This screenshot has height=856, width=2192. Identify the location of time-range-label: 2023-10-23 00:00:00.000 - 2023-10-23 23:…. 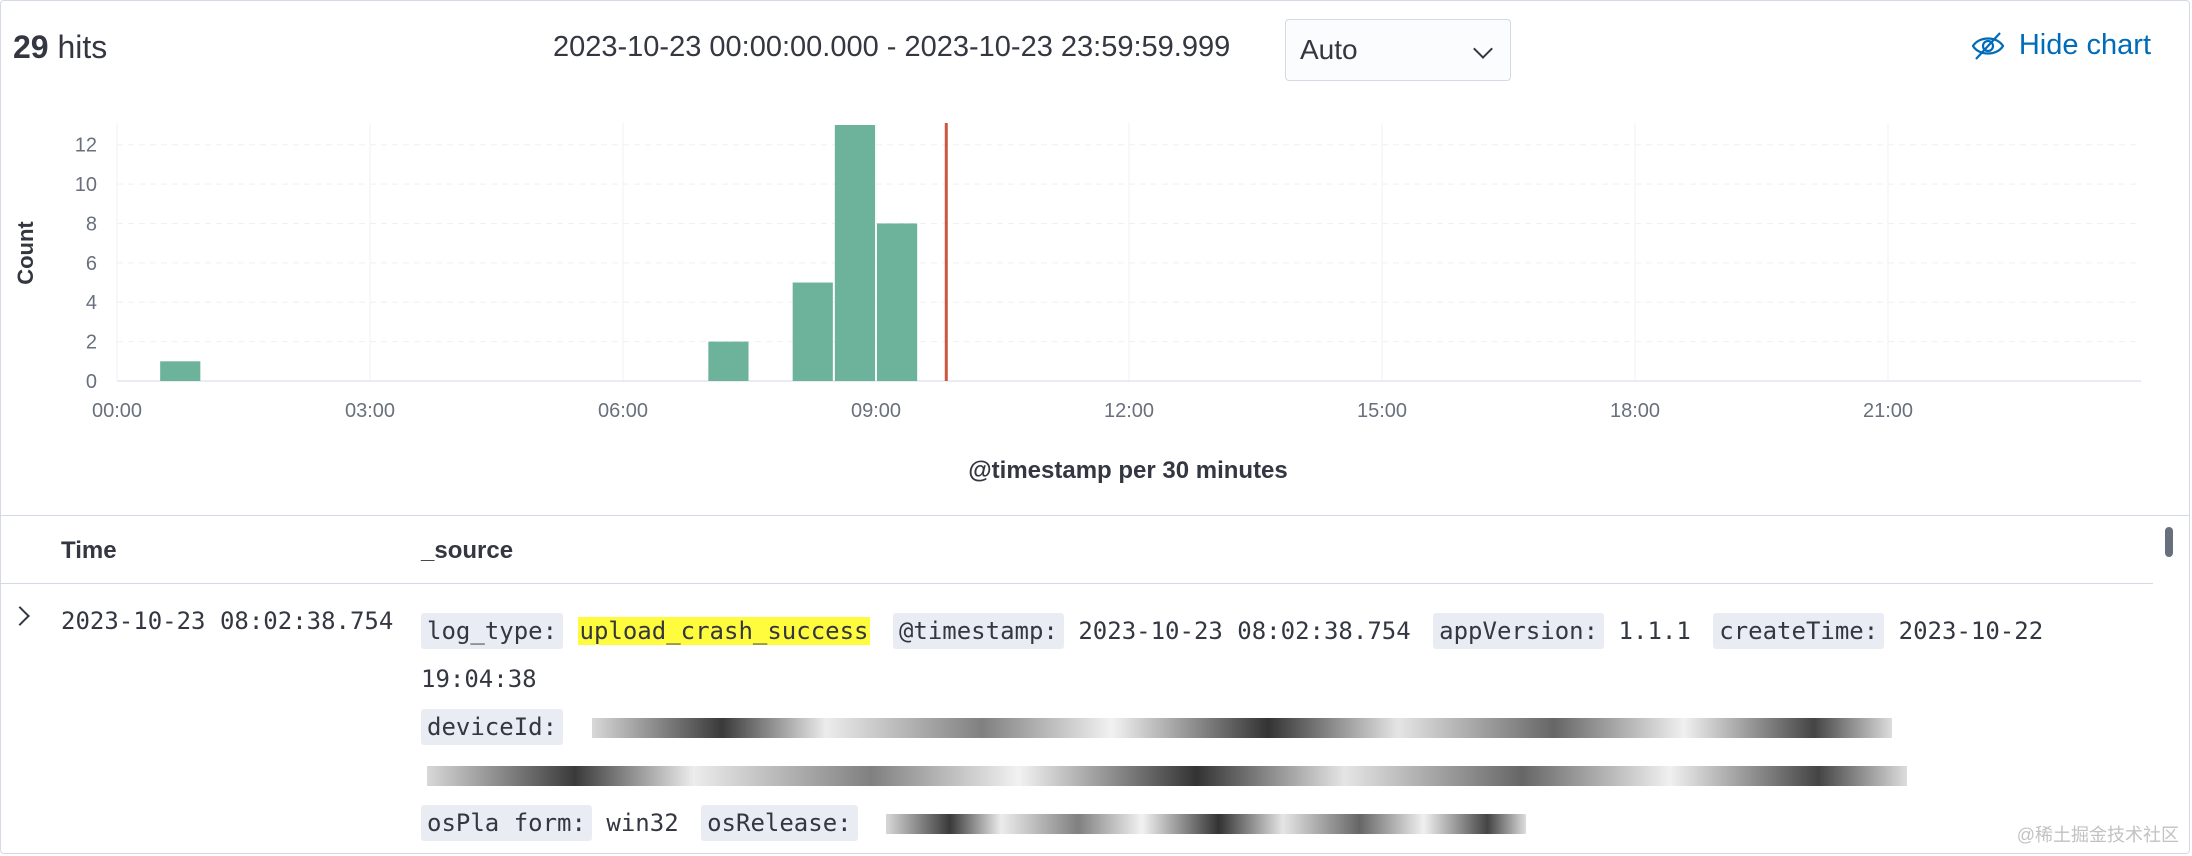
(892, 47).